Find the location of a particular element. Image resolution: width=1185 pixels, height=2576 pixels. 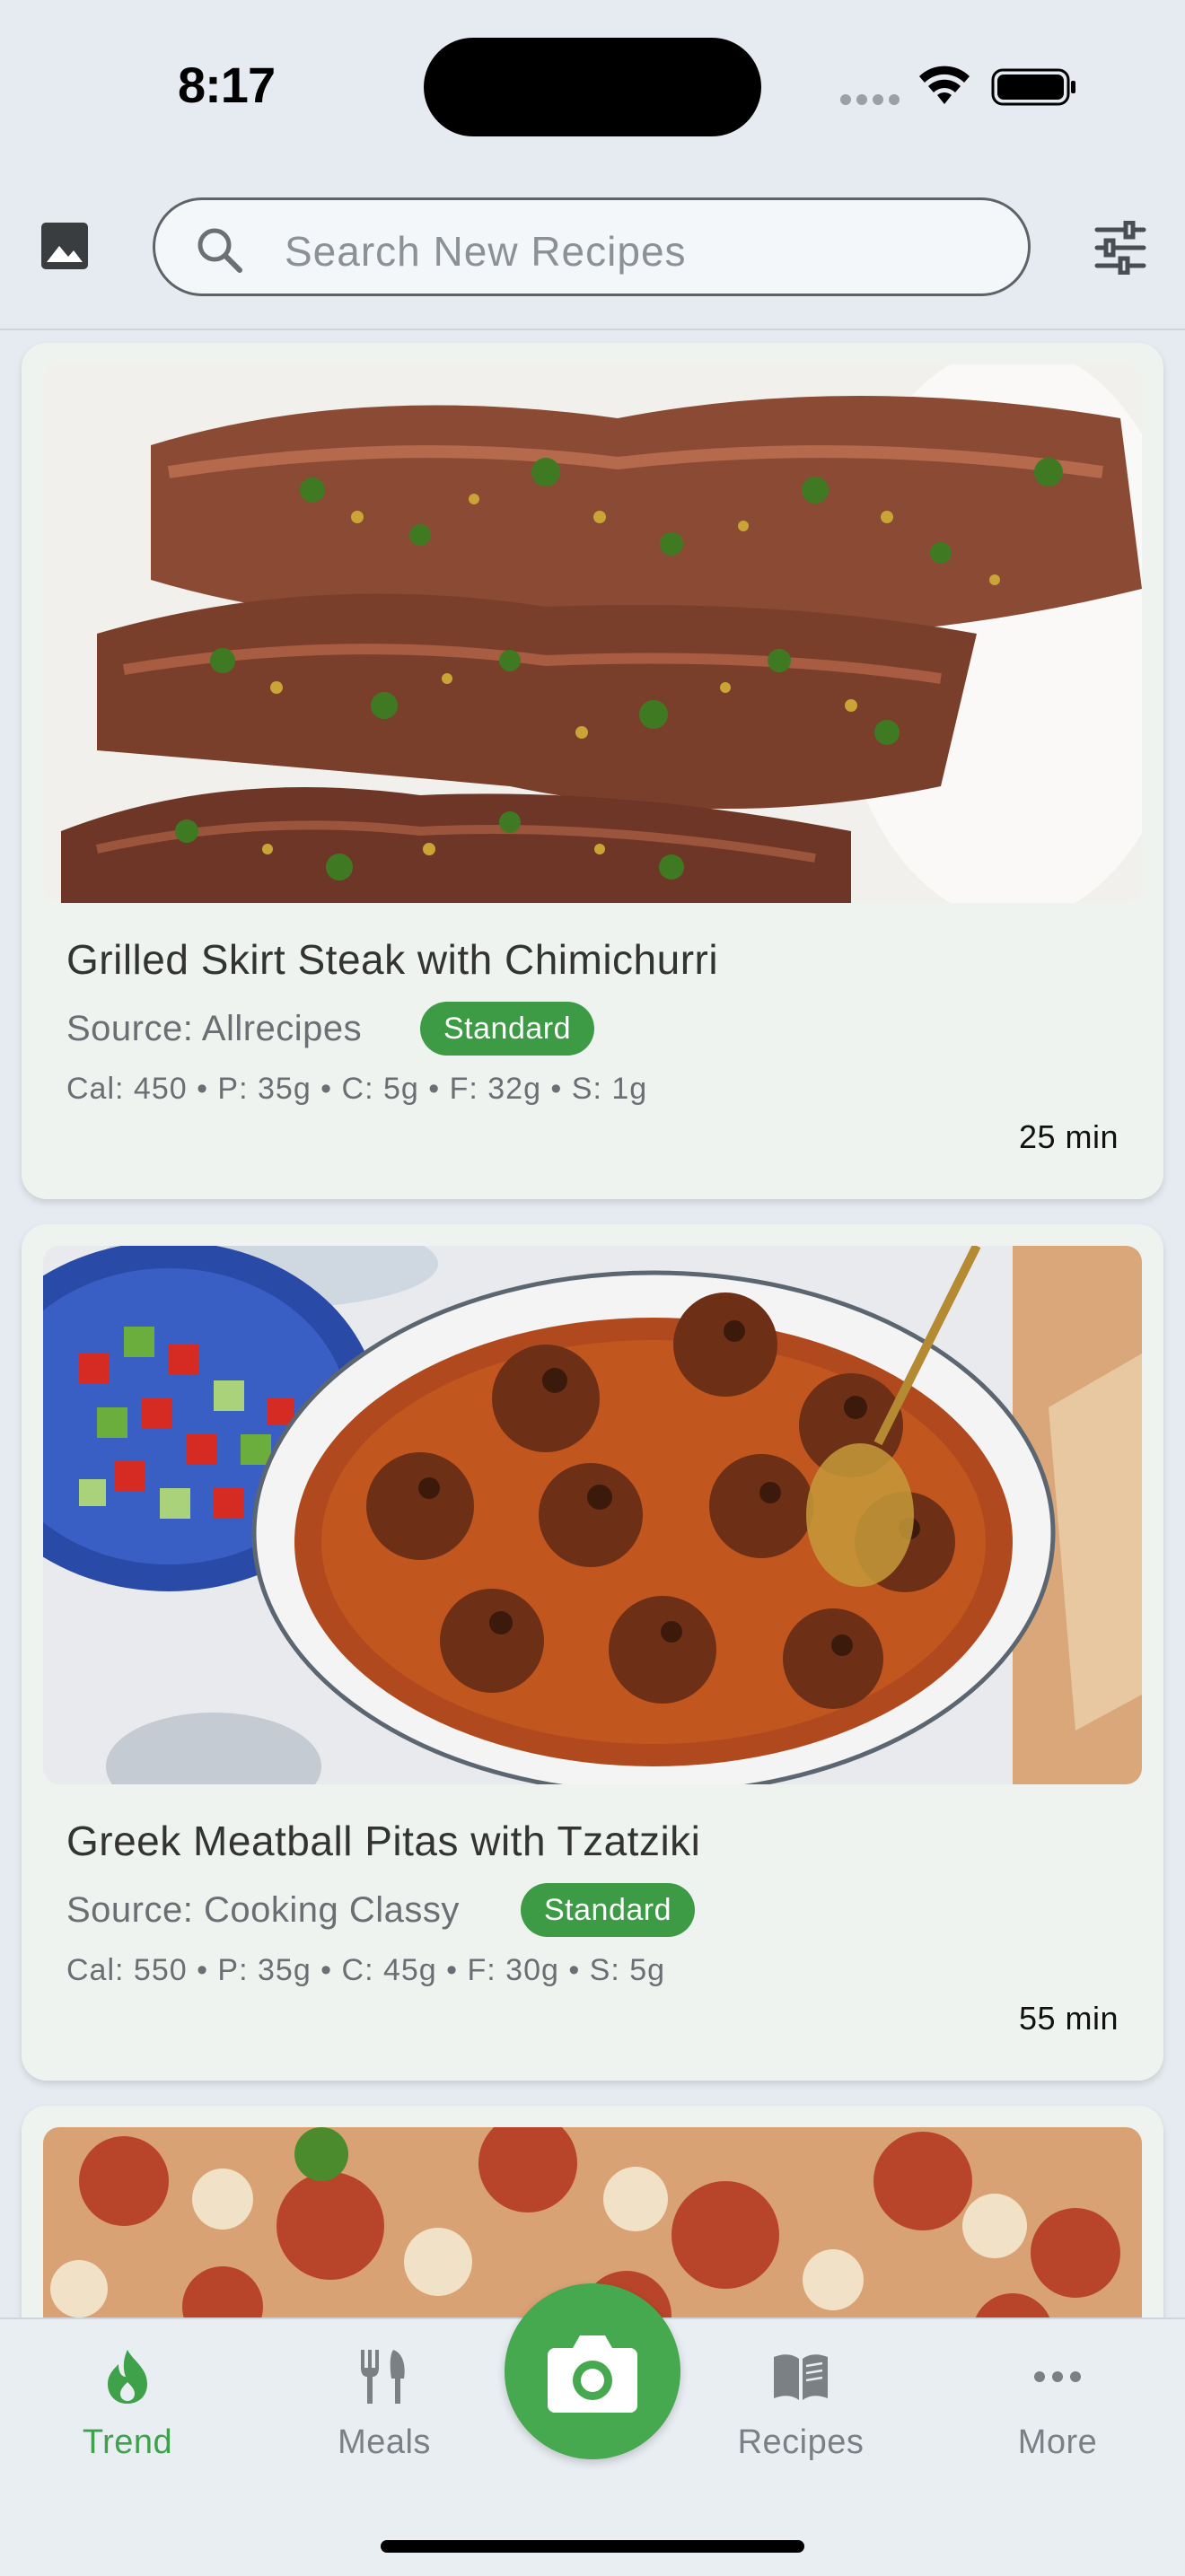

recipe-source: Source: Cooking Classy is located at coordinates (263, 1910).